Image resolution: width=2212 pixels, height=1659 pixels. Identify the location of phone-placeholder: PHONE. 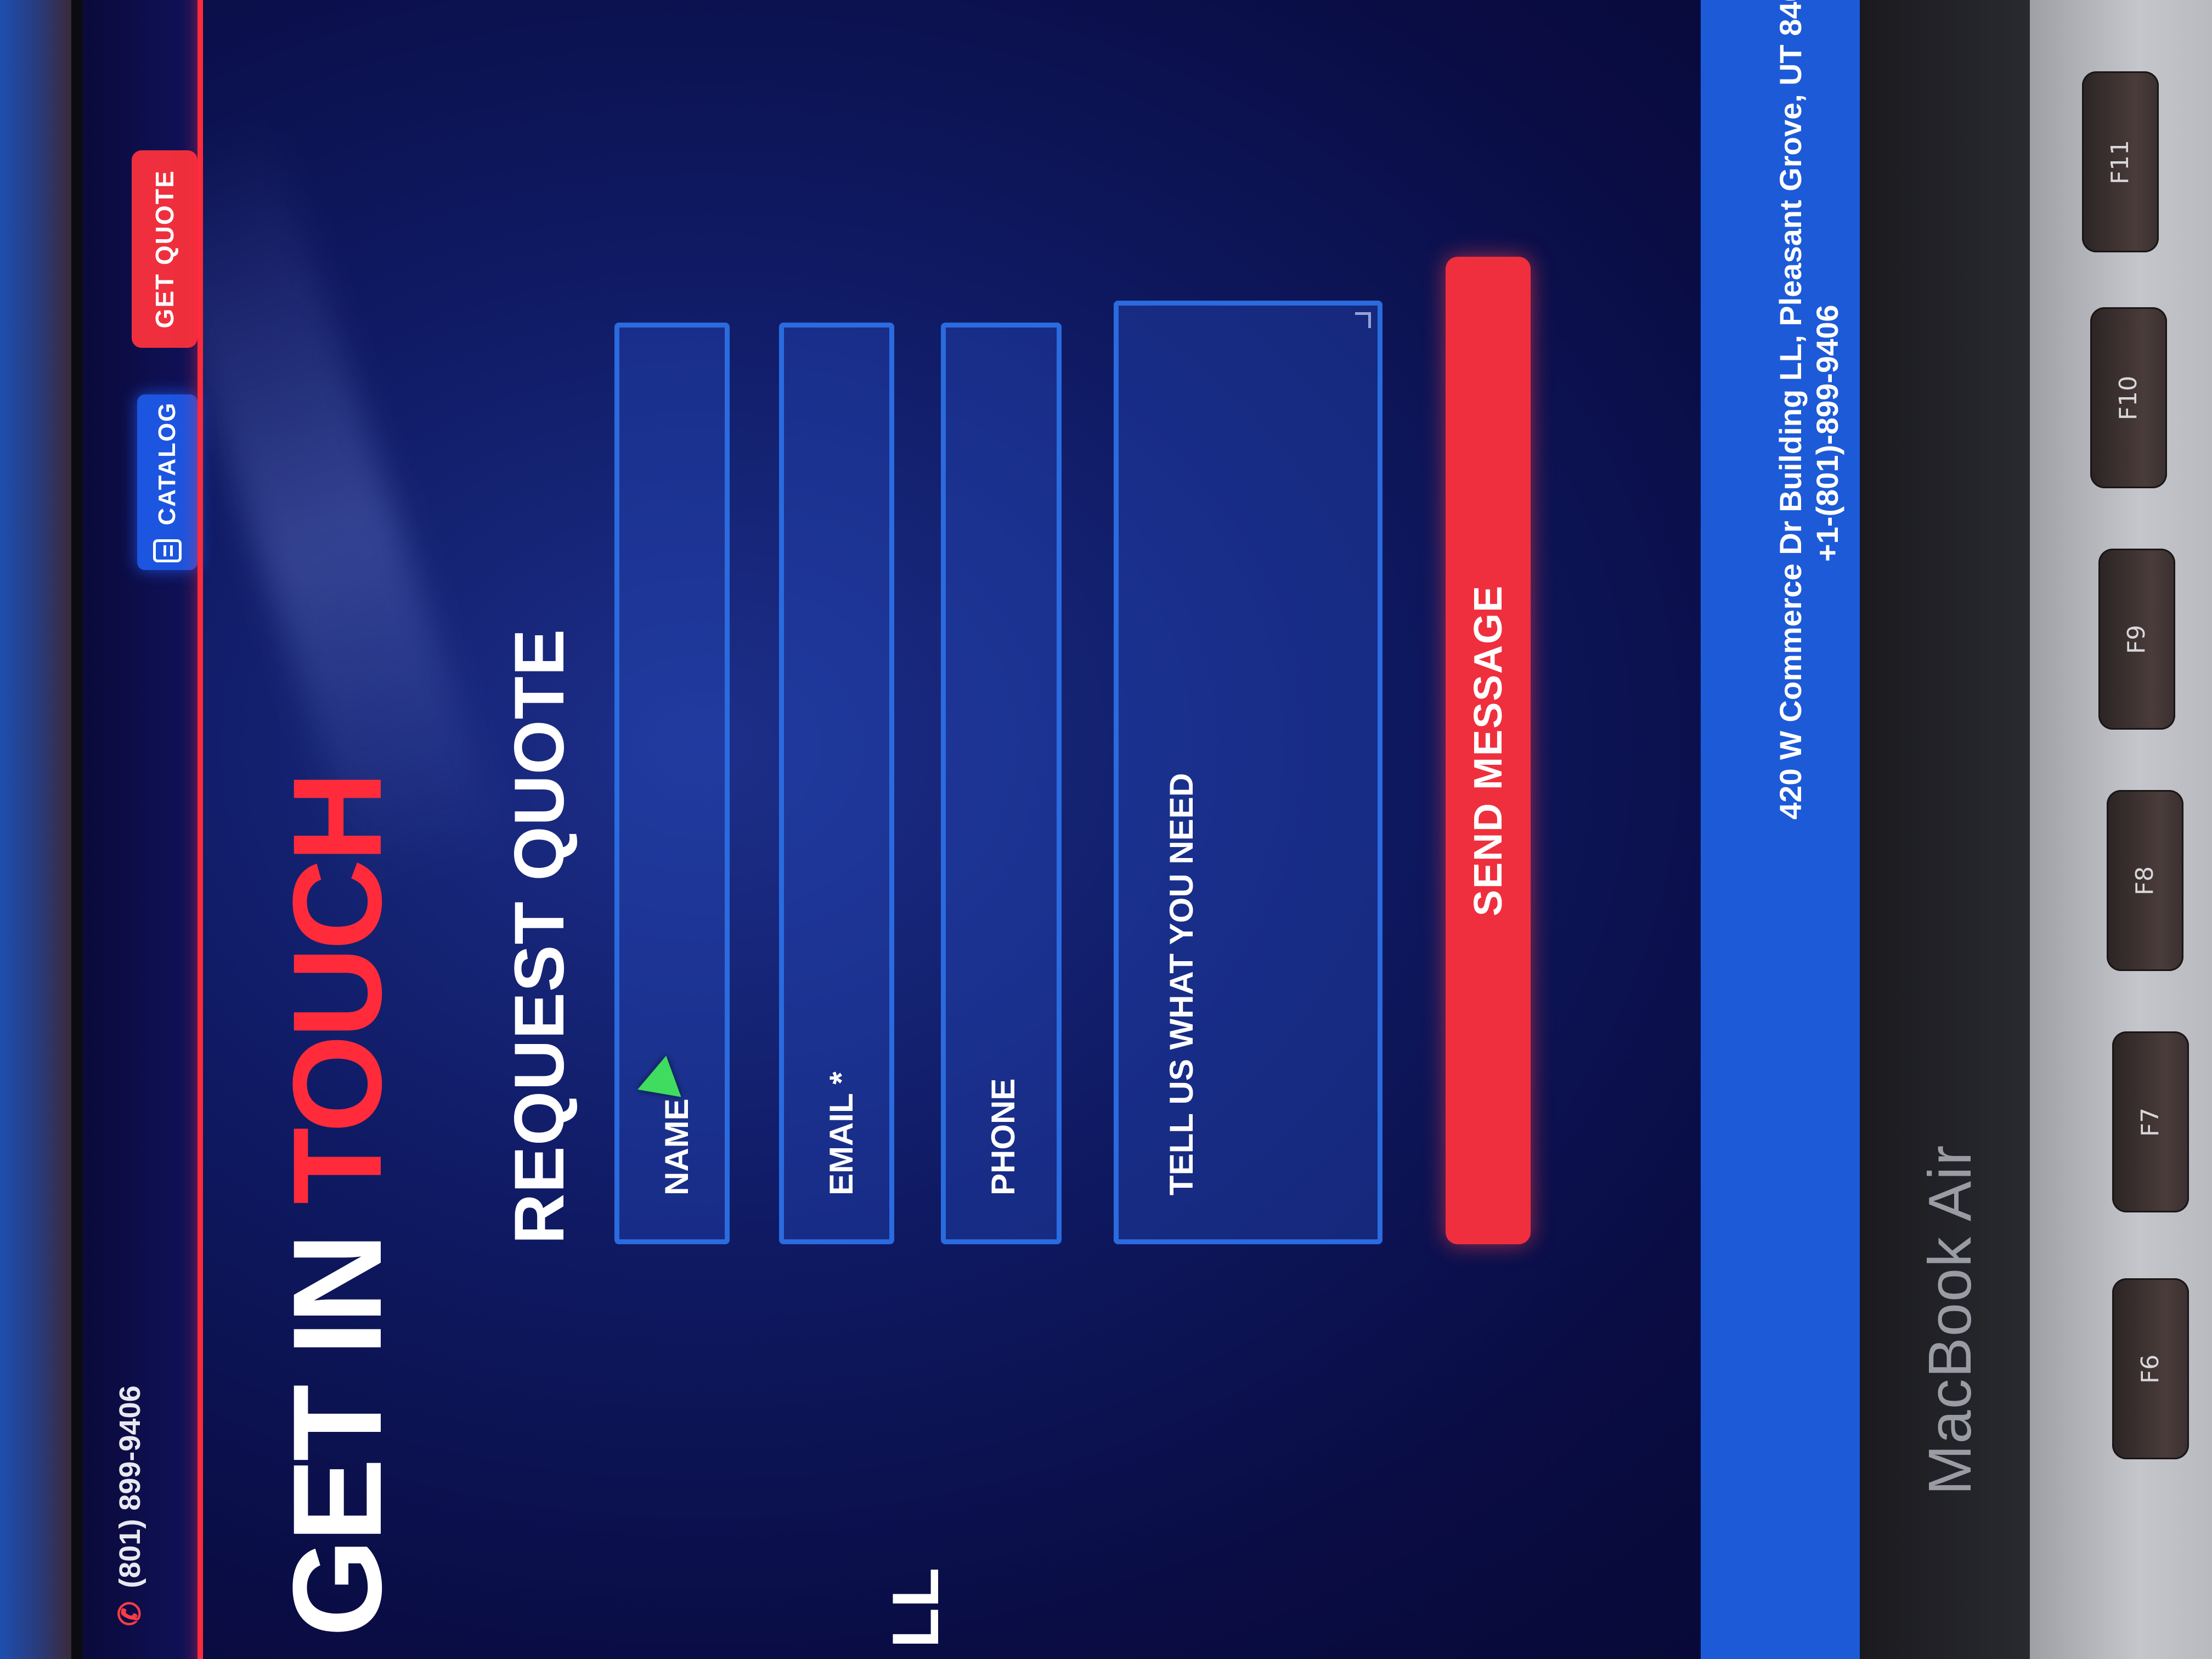
(1003, 1136).